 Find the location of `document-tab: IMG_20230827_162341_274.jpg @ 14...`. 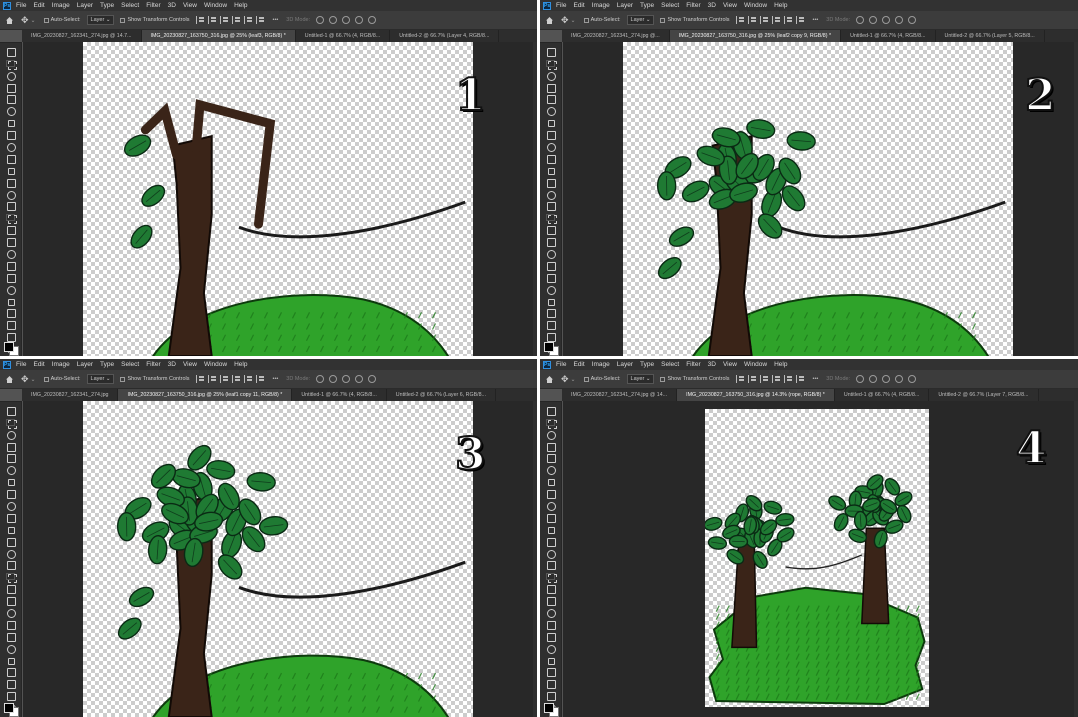

document-tab: IMG_20230827_162341_274.jpg @ 14... is located at coordinates (620, 395).